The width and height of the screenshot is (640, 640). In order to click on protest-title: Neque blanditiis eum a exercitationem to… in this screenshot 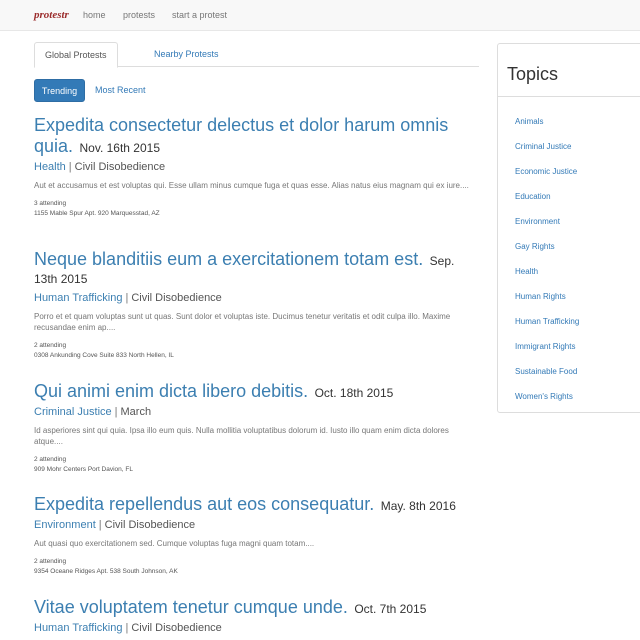, I will do `click(228, 259)`.